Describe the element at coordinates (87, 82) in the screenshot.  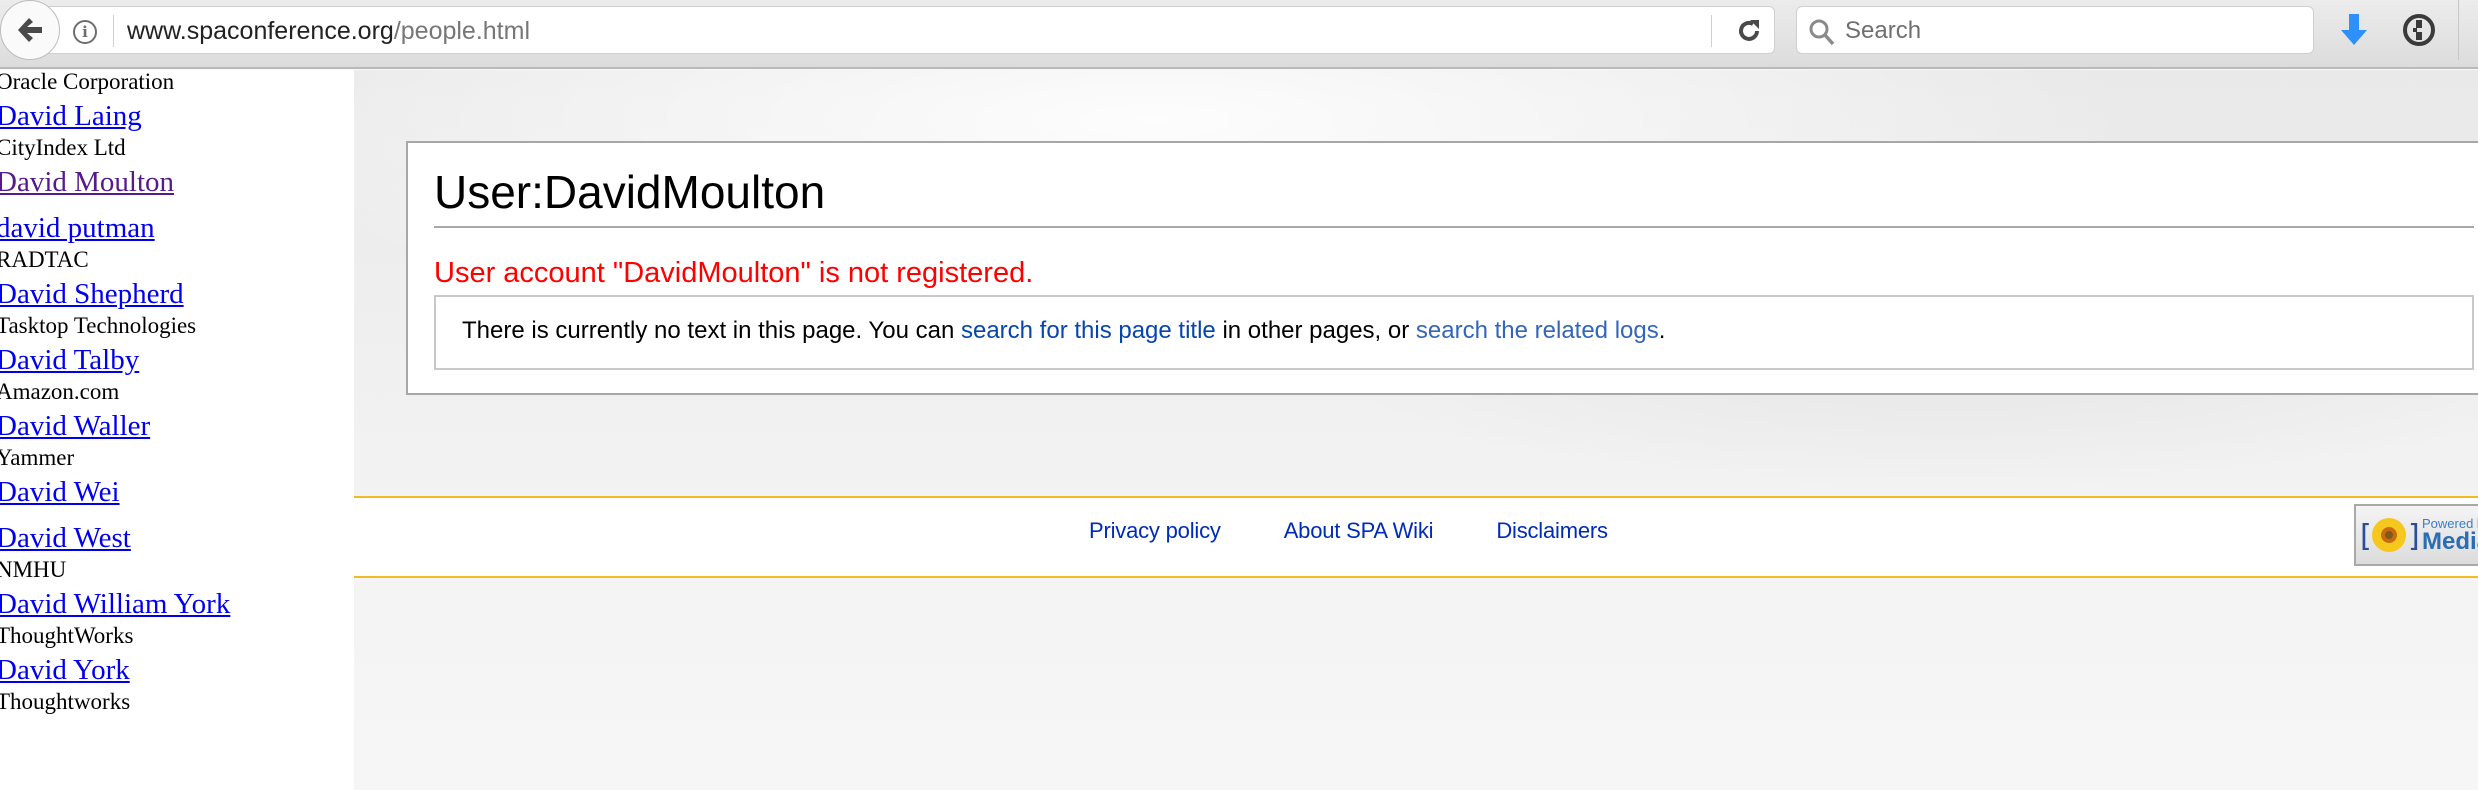
I see `person-organization: Oracle Corporation` at that location.